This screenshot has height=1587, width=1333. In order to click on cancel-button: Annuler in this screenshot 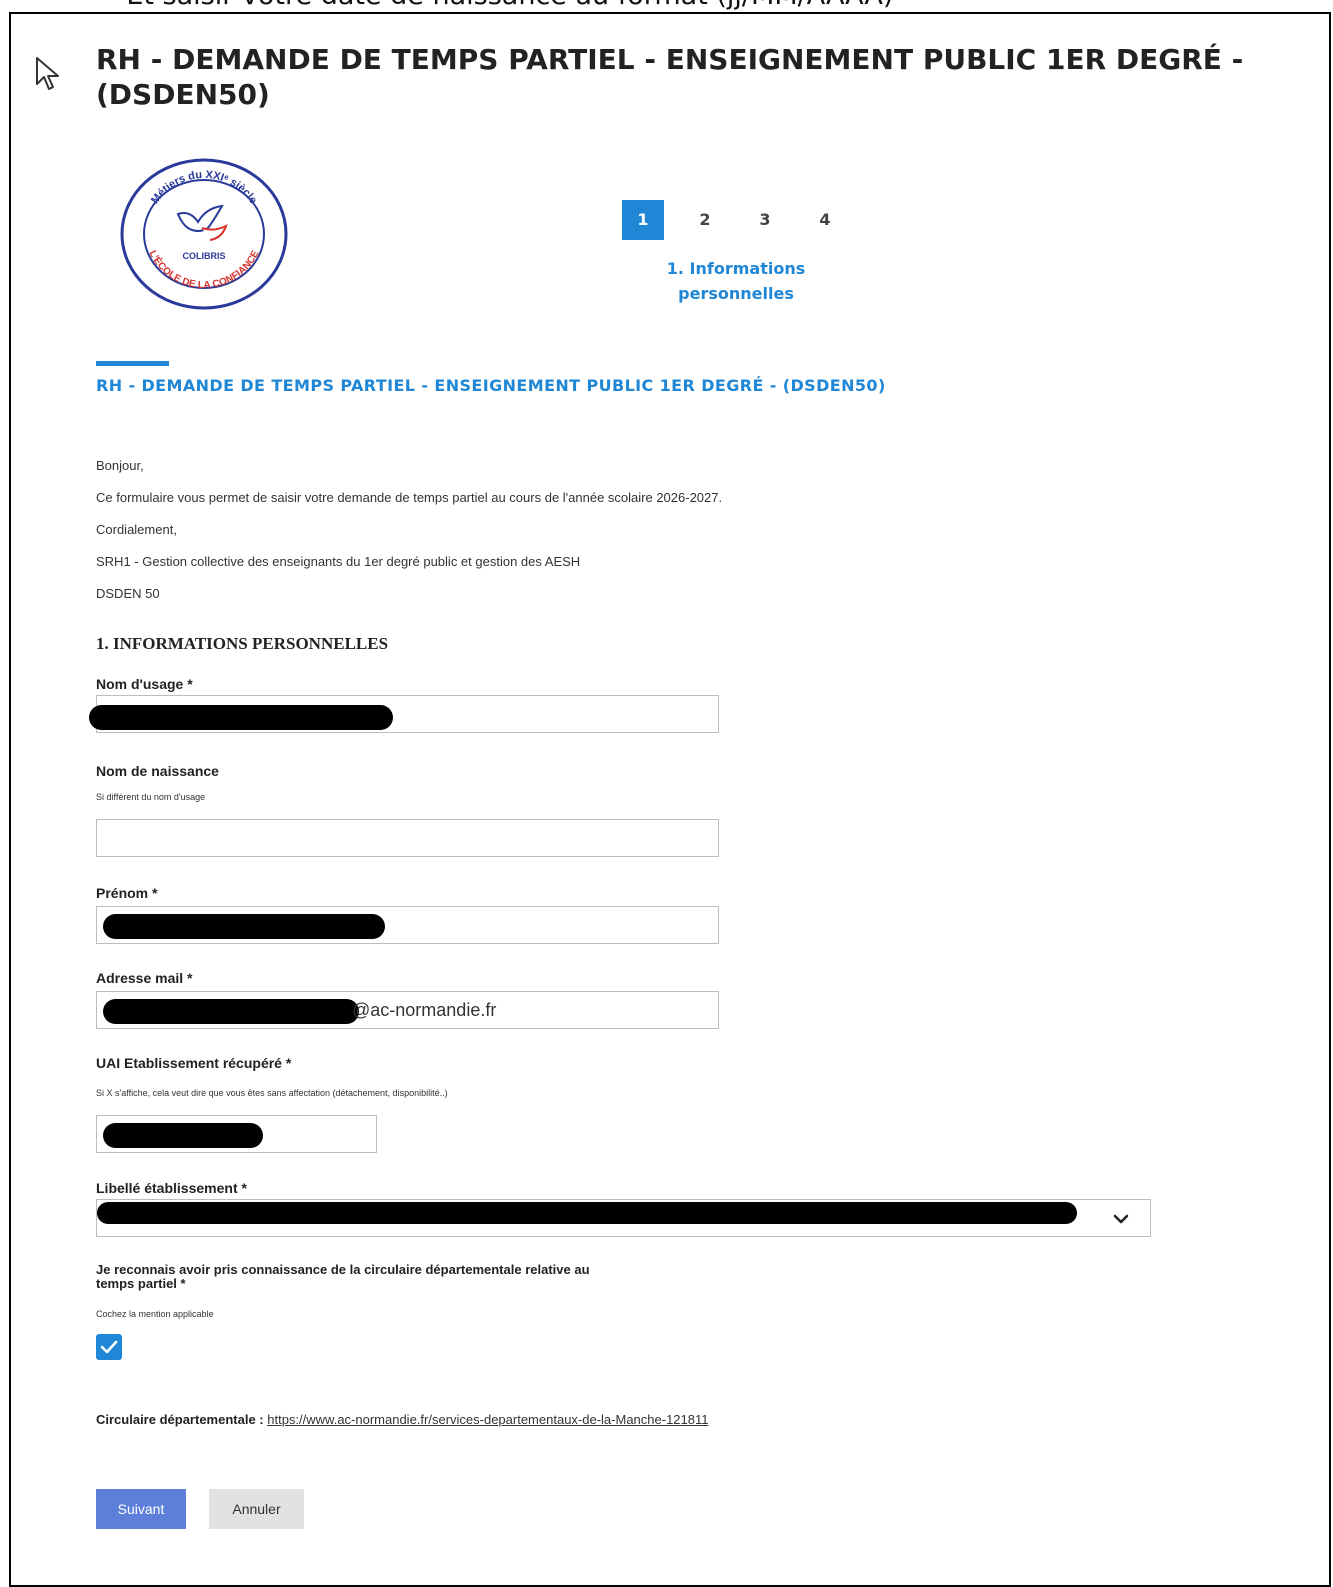, I will do `click(256, 1509)`.